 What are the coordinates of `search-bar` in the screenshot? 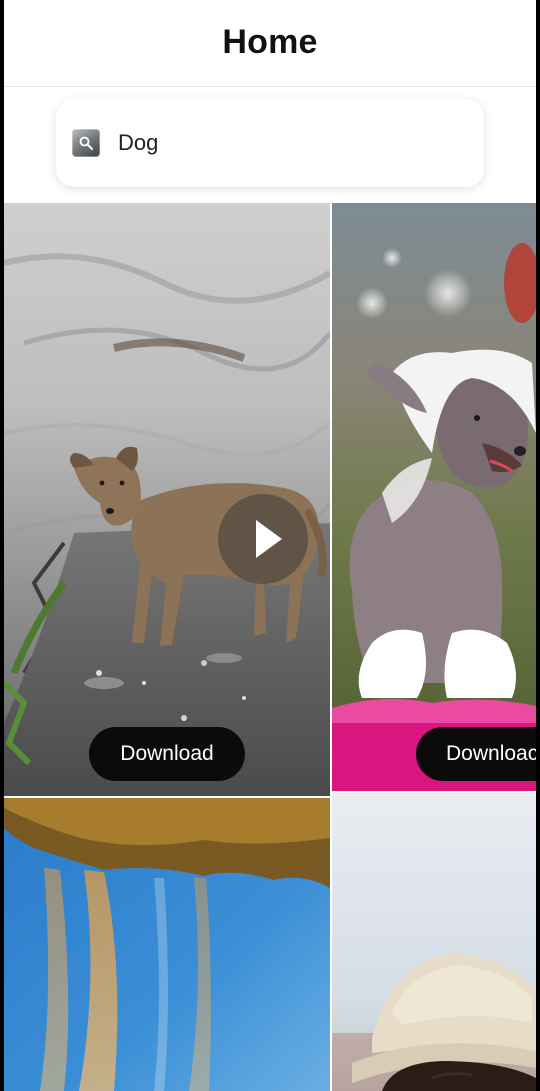 It's located at (270, 143).